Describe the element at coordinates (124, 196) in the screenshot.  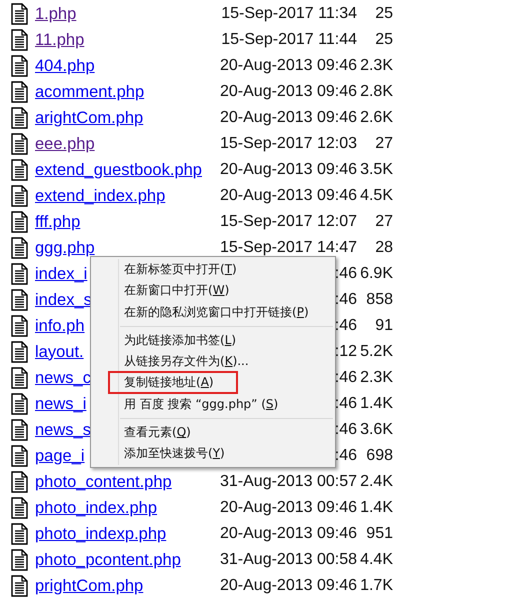
I see `file-link: extend_index.php` at that location.